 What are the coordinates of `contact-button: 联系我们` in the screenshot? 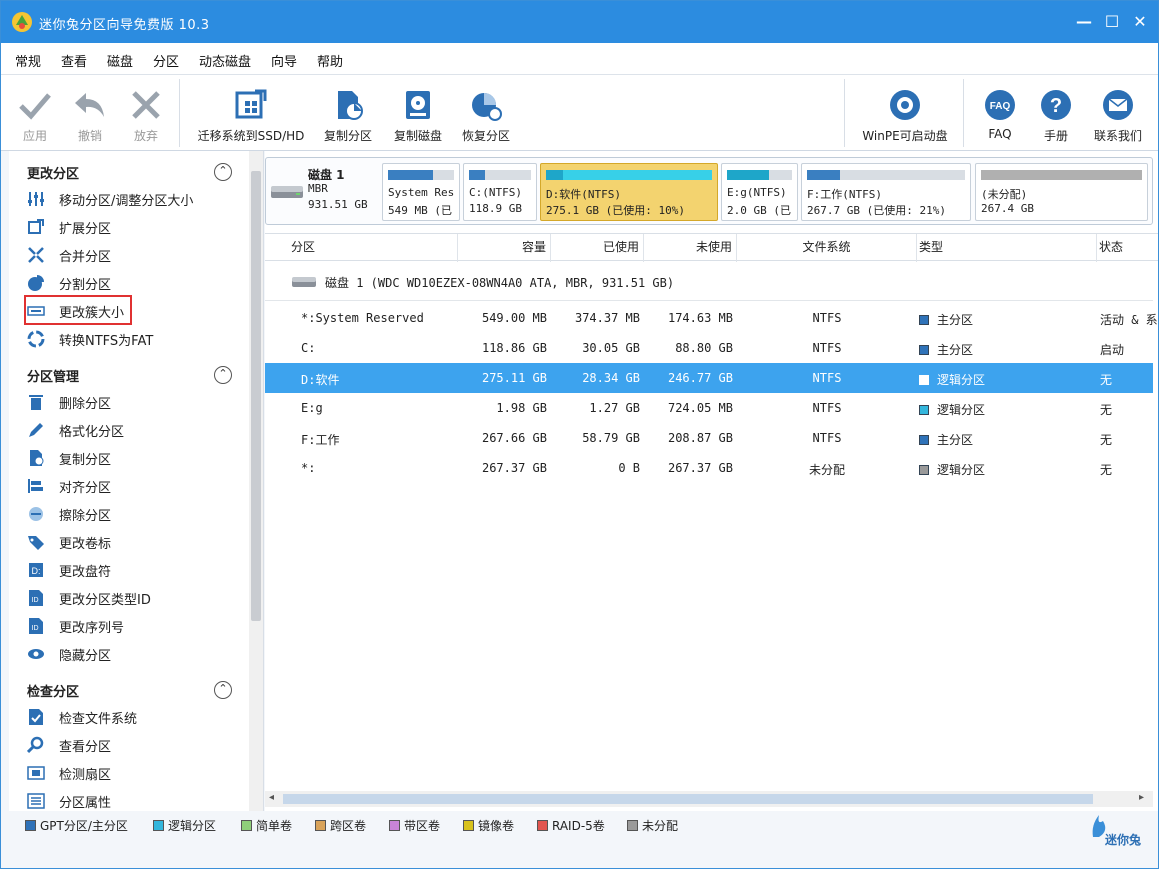 It's located at (1118, 113).